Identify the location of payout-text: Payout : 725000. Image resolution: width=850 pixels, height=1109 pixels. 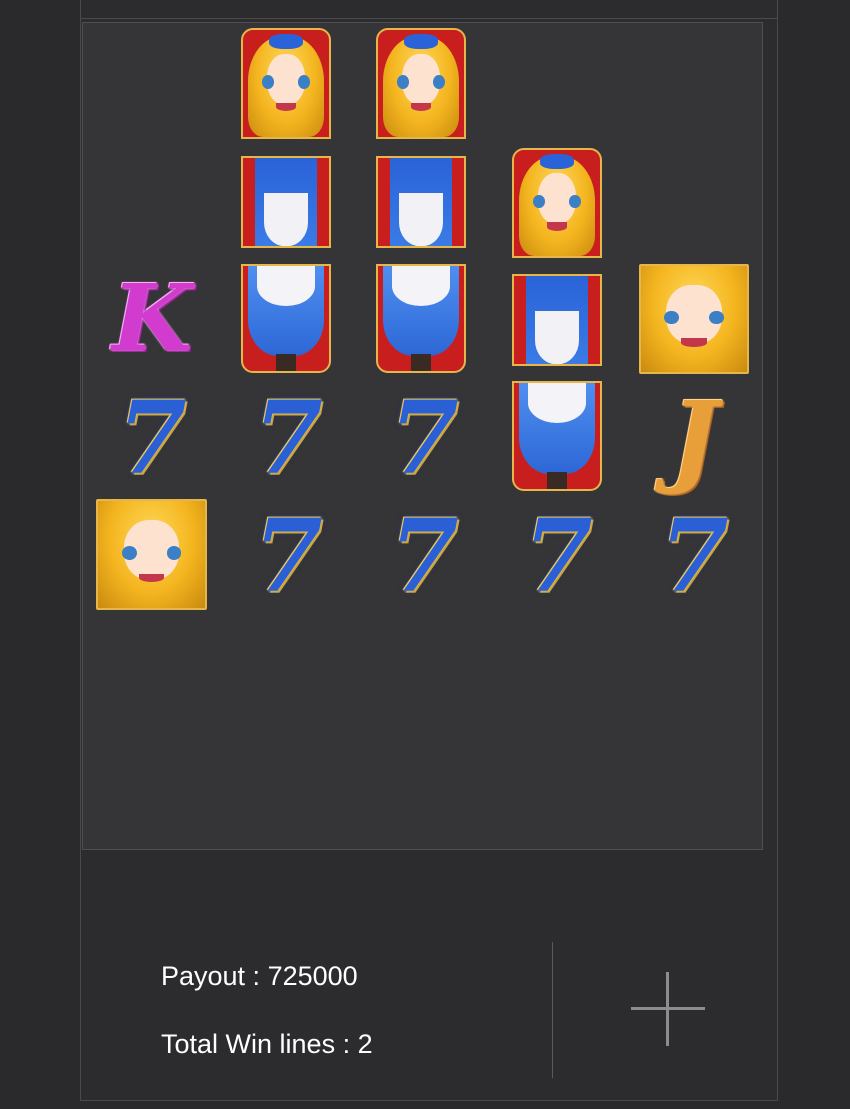
(259, 976).